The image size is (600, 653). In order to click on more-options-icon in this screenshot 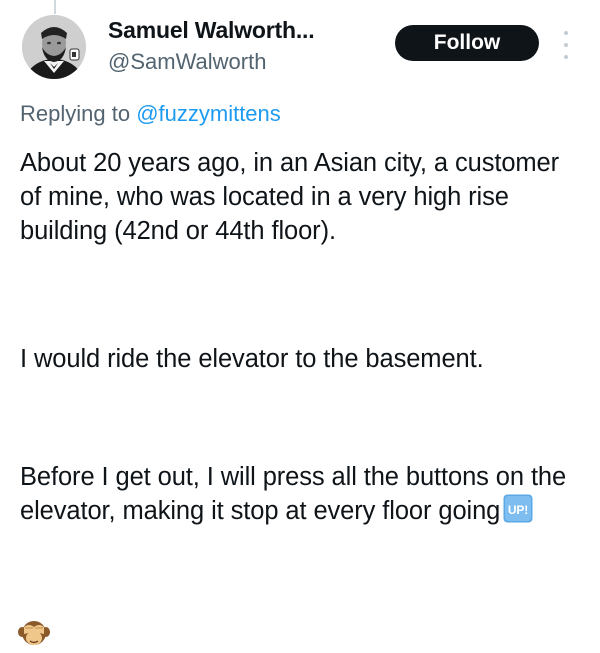, I will do `click(566, 45)`.